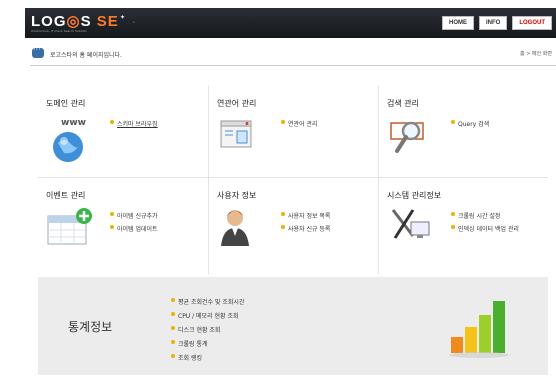 The image size is (556, 379). Describe the element at coordinates (107, 21) in the screenshot. I see `logo-se: SE` at that location.